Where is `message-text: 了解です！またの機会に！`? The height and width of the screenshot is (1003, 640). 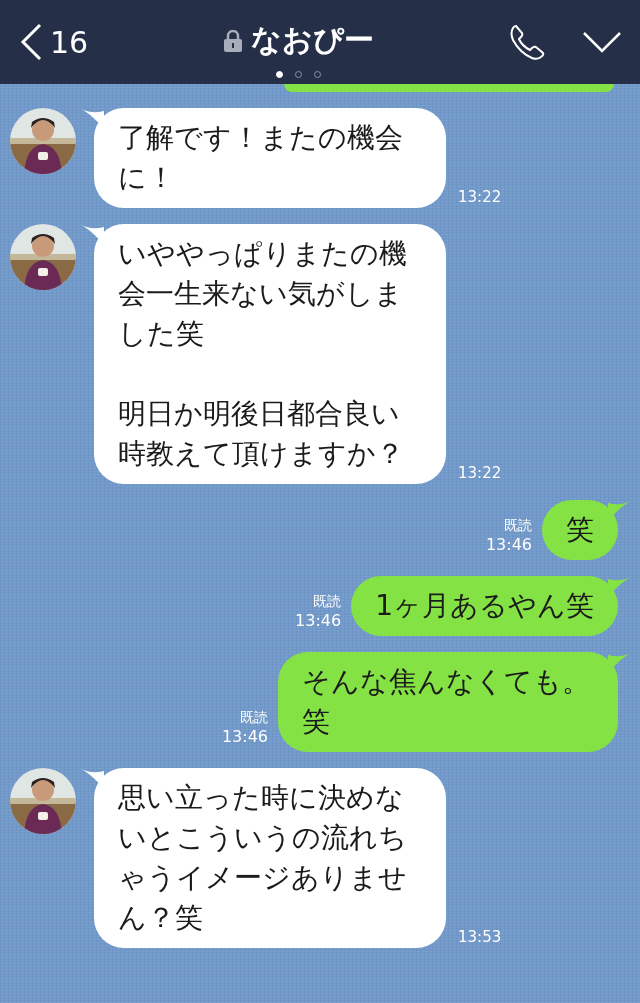 message-text: 了解です！またの機会に！ is located at coordinates (261, 158).